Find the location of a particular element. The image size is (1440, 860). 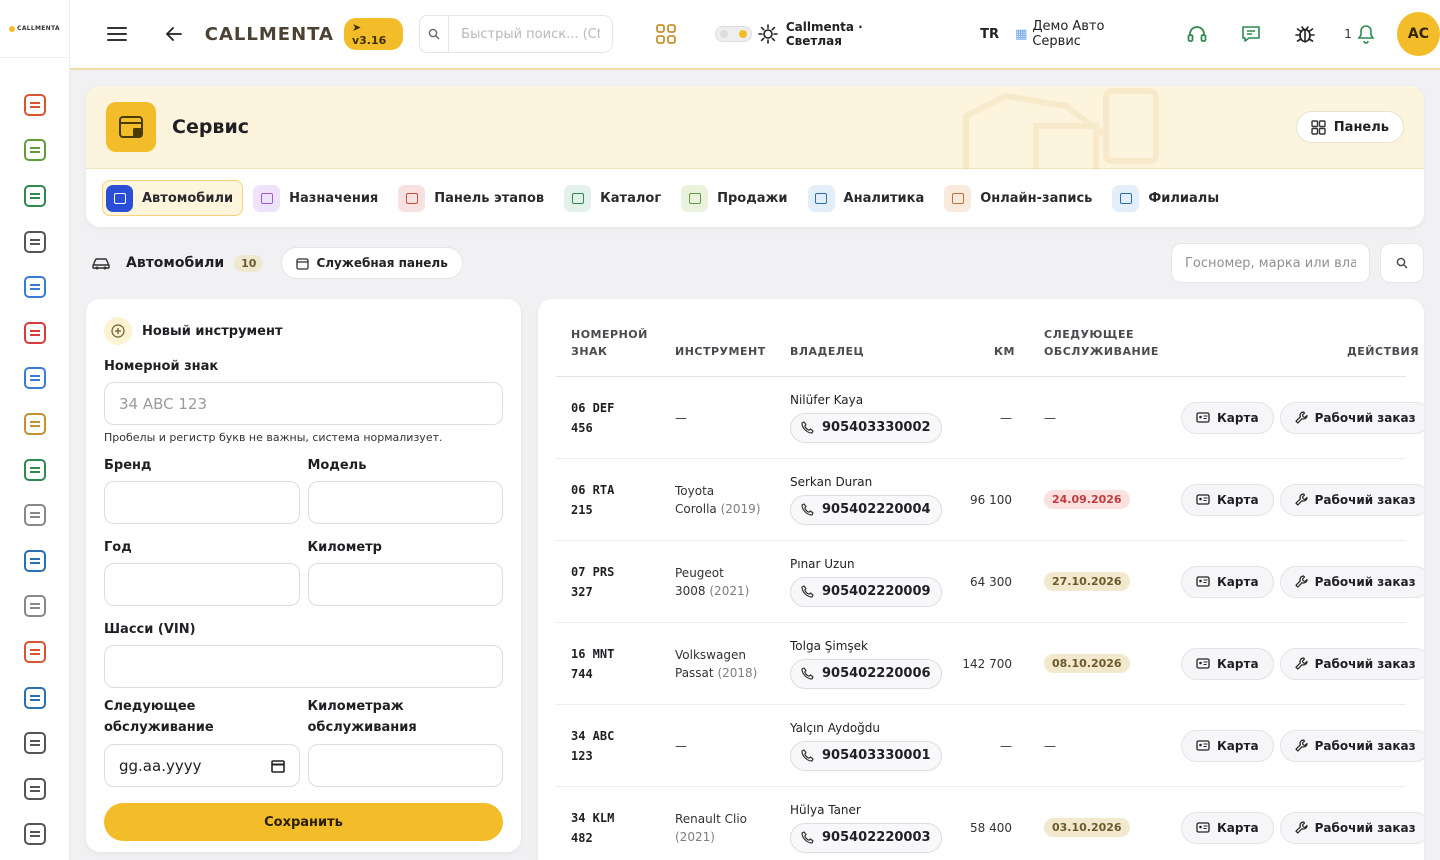

support-button is located at coordinates (1197, 34).